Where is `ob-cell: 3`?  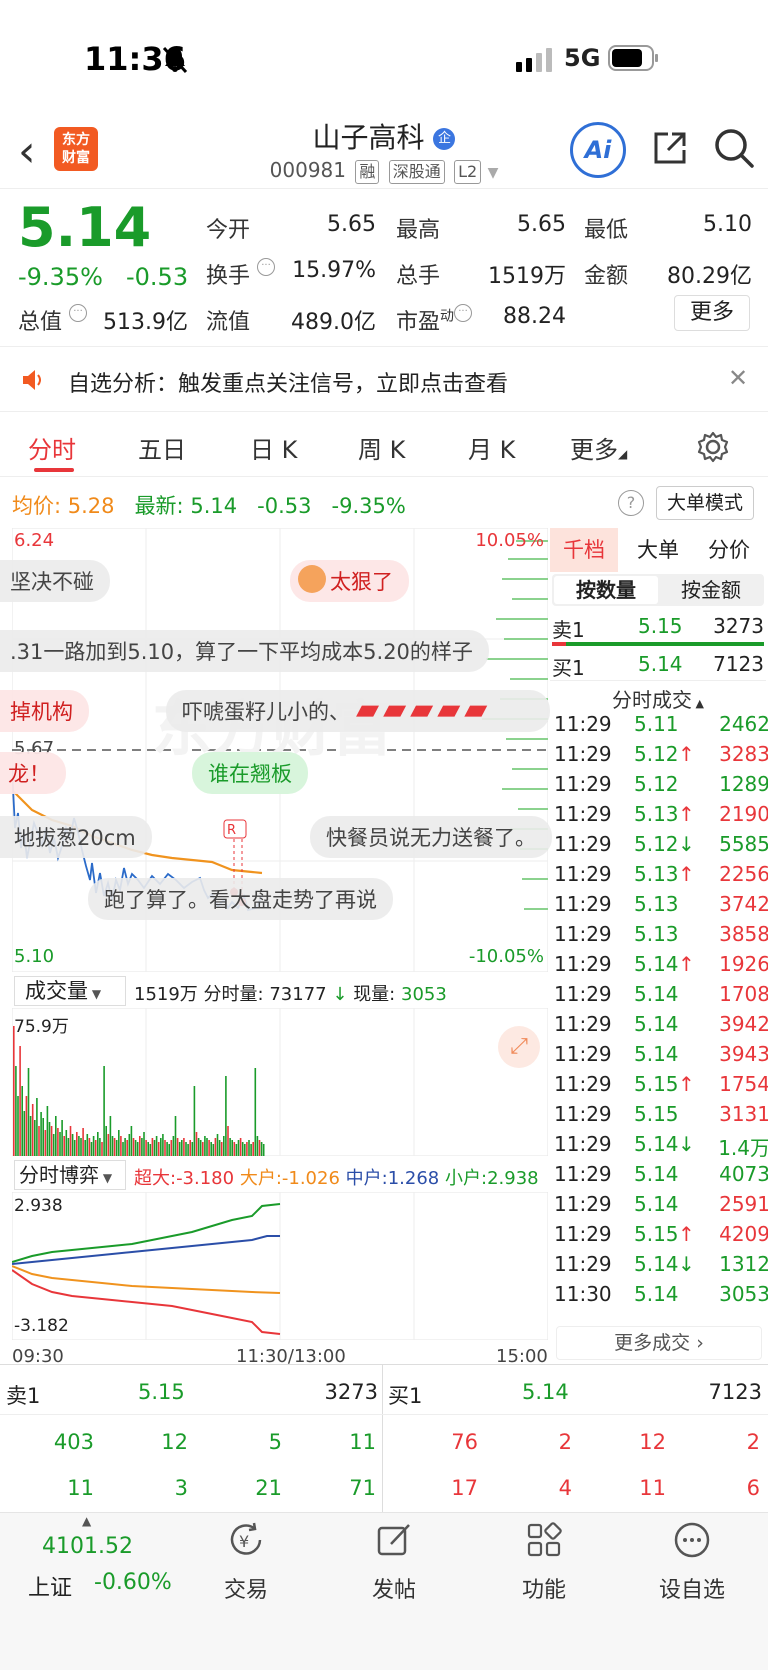 ob-cell: 3 is located at coordinates (181, 1488).